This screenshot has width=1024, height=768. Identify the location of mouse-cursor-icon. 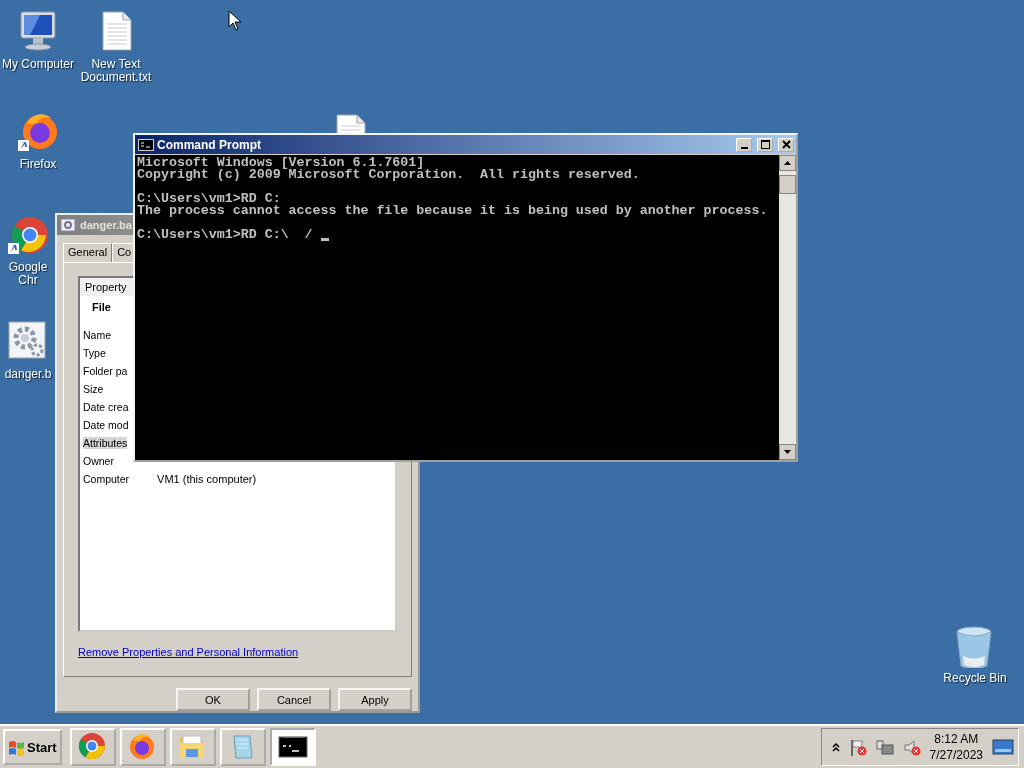
(234, 20).